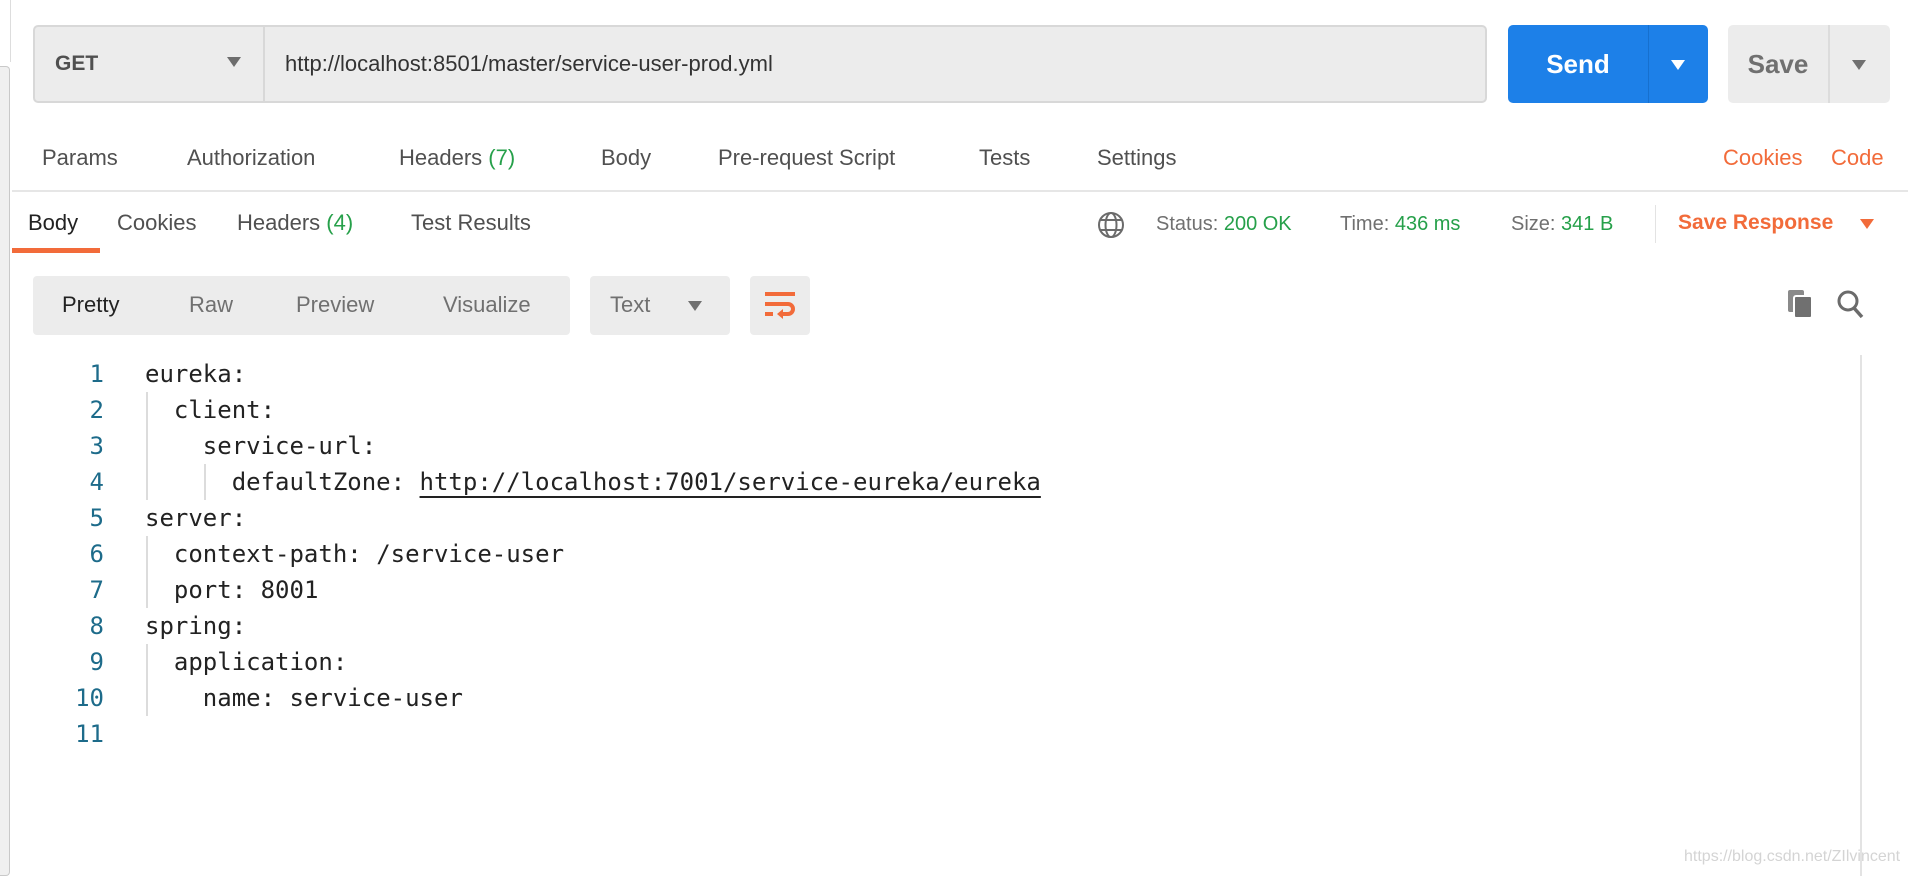 The width and height of the screenshot is (1908, 876). I want to click on save-response-button: Save Response, so click(1755, 223).